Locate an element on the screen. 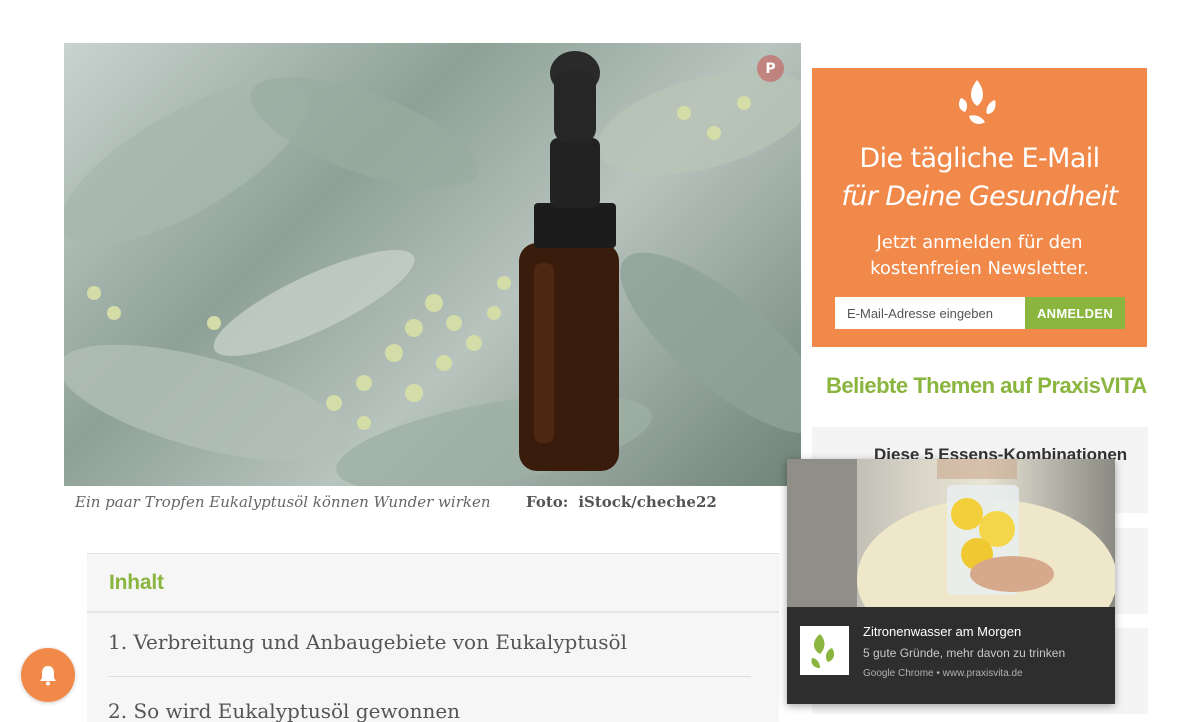  toc-divider is located at coordinates (433, 612).